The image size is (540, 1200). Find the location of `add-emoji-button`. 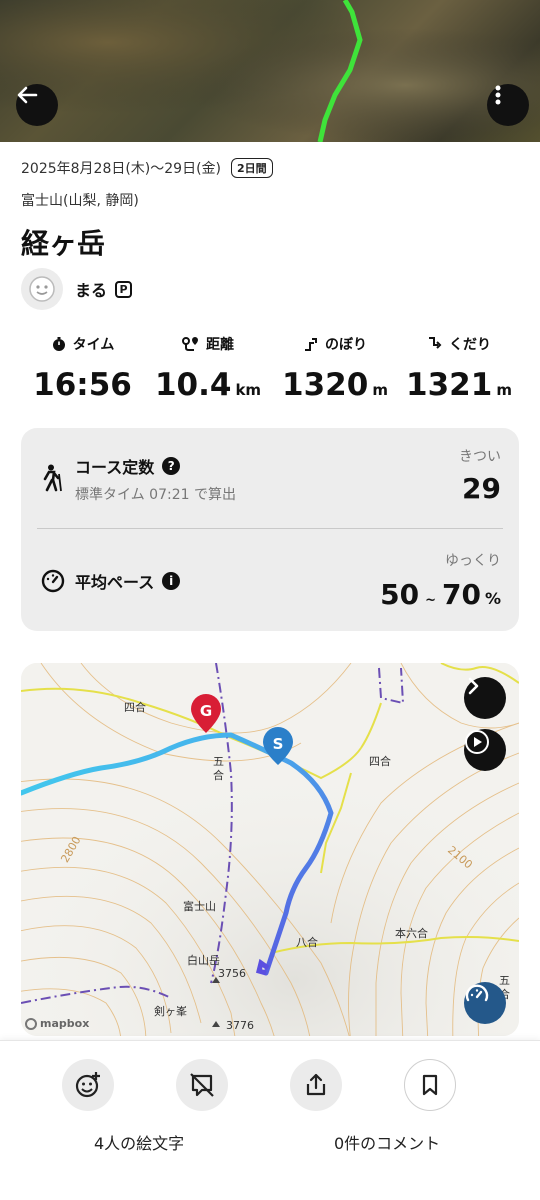

add-emoji-button is located at coordinates (88, 1085).